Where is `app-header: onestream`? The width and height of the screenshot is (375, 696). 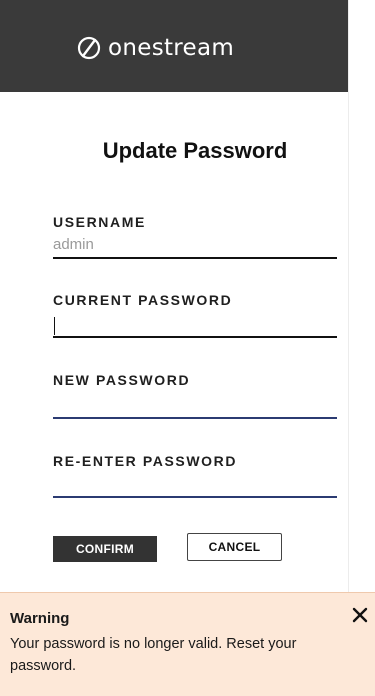
app-header: onestream is located at coordinates (174, 46).